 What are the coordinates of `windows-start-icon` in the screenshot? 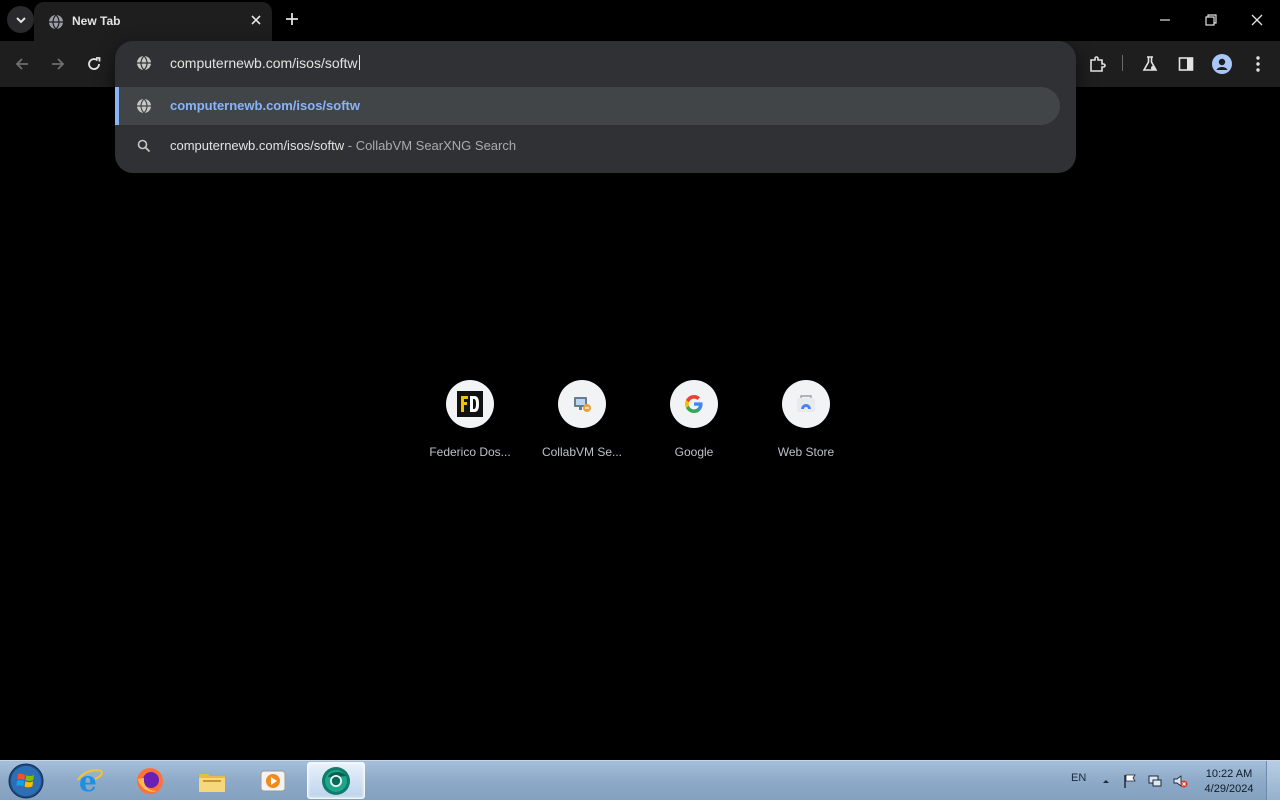 It's located at (26, 781).